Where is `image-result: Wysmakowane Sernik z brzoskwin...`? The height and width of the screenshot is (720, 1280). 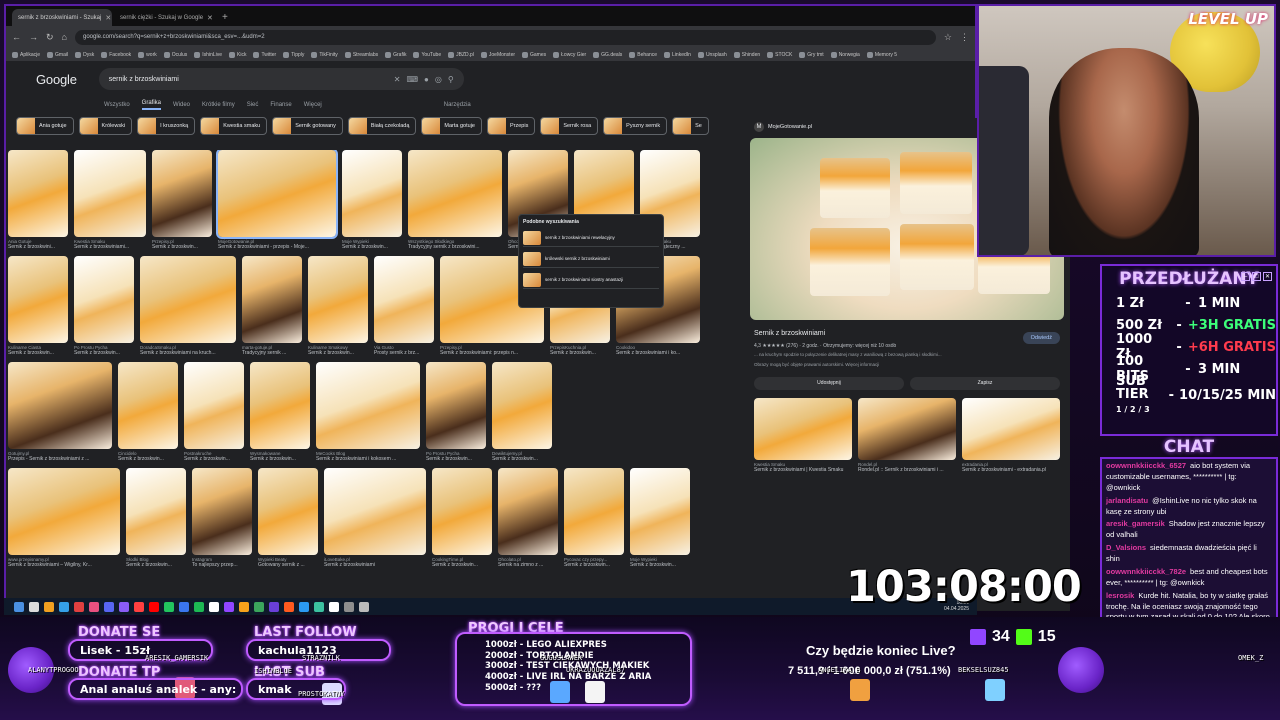 image-result: Wysmakowane Sernik z brzoskwin... is located at coordinates (280, 412).